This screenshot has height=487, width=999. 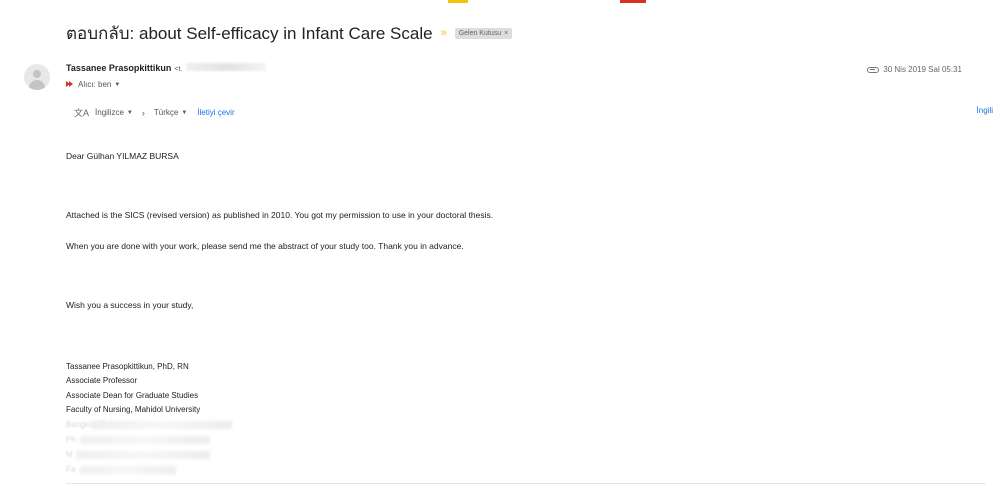 I want to click on redacted-phone, so click(x=145, y=440).